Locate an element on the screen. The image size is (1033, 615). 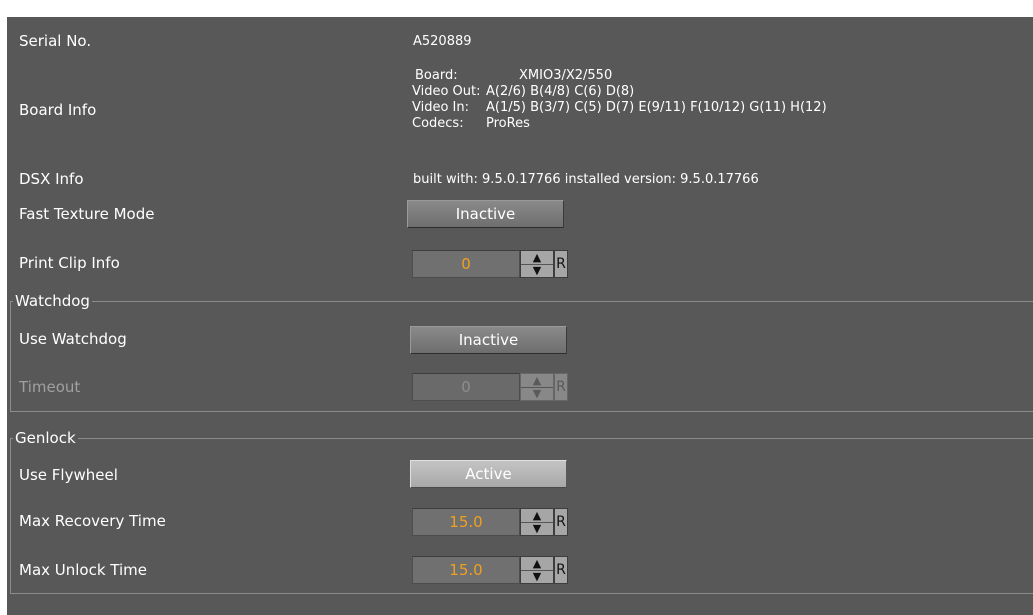
codecs-key: Codecs: is located at coordinates (438, 123).